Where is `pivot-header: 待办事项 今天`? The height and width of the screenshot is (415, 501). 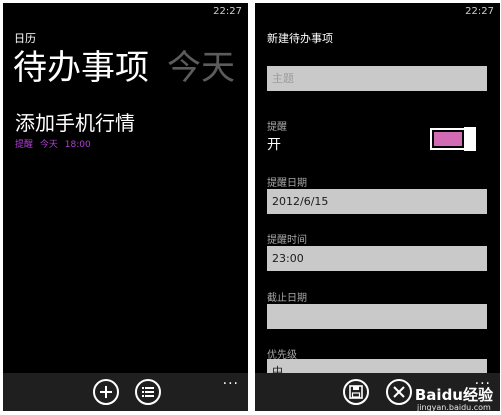
pivot-header: 待办事项 今天 is located at coordinates (124, 68).